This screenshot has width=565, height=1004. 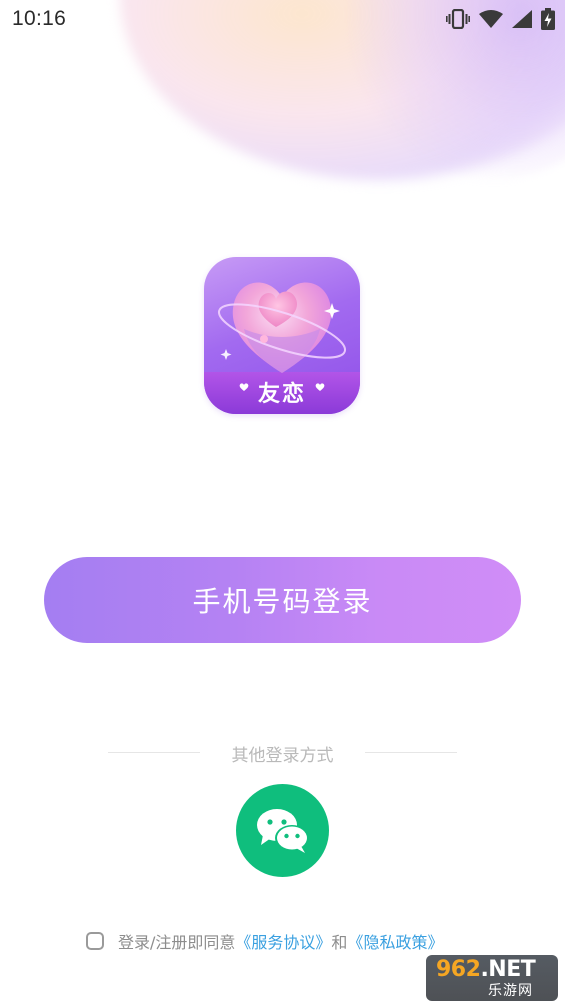 What do you see at coordinates (491, 19) in the screenshot?
I see `wifi-icon` at bounding box center [491, 19].